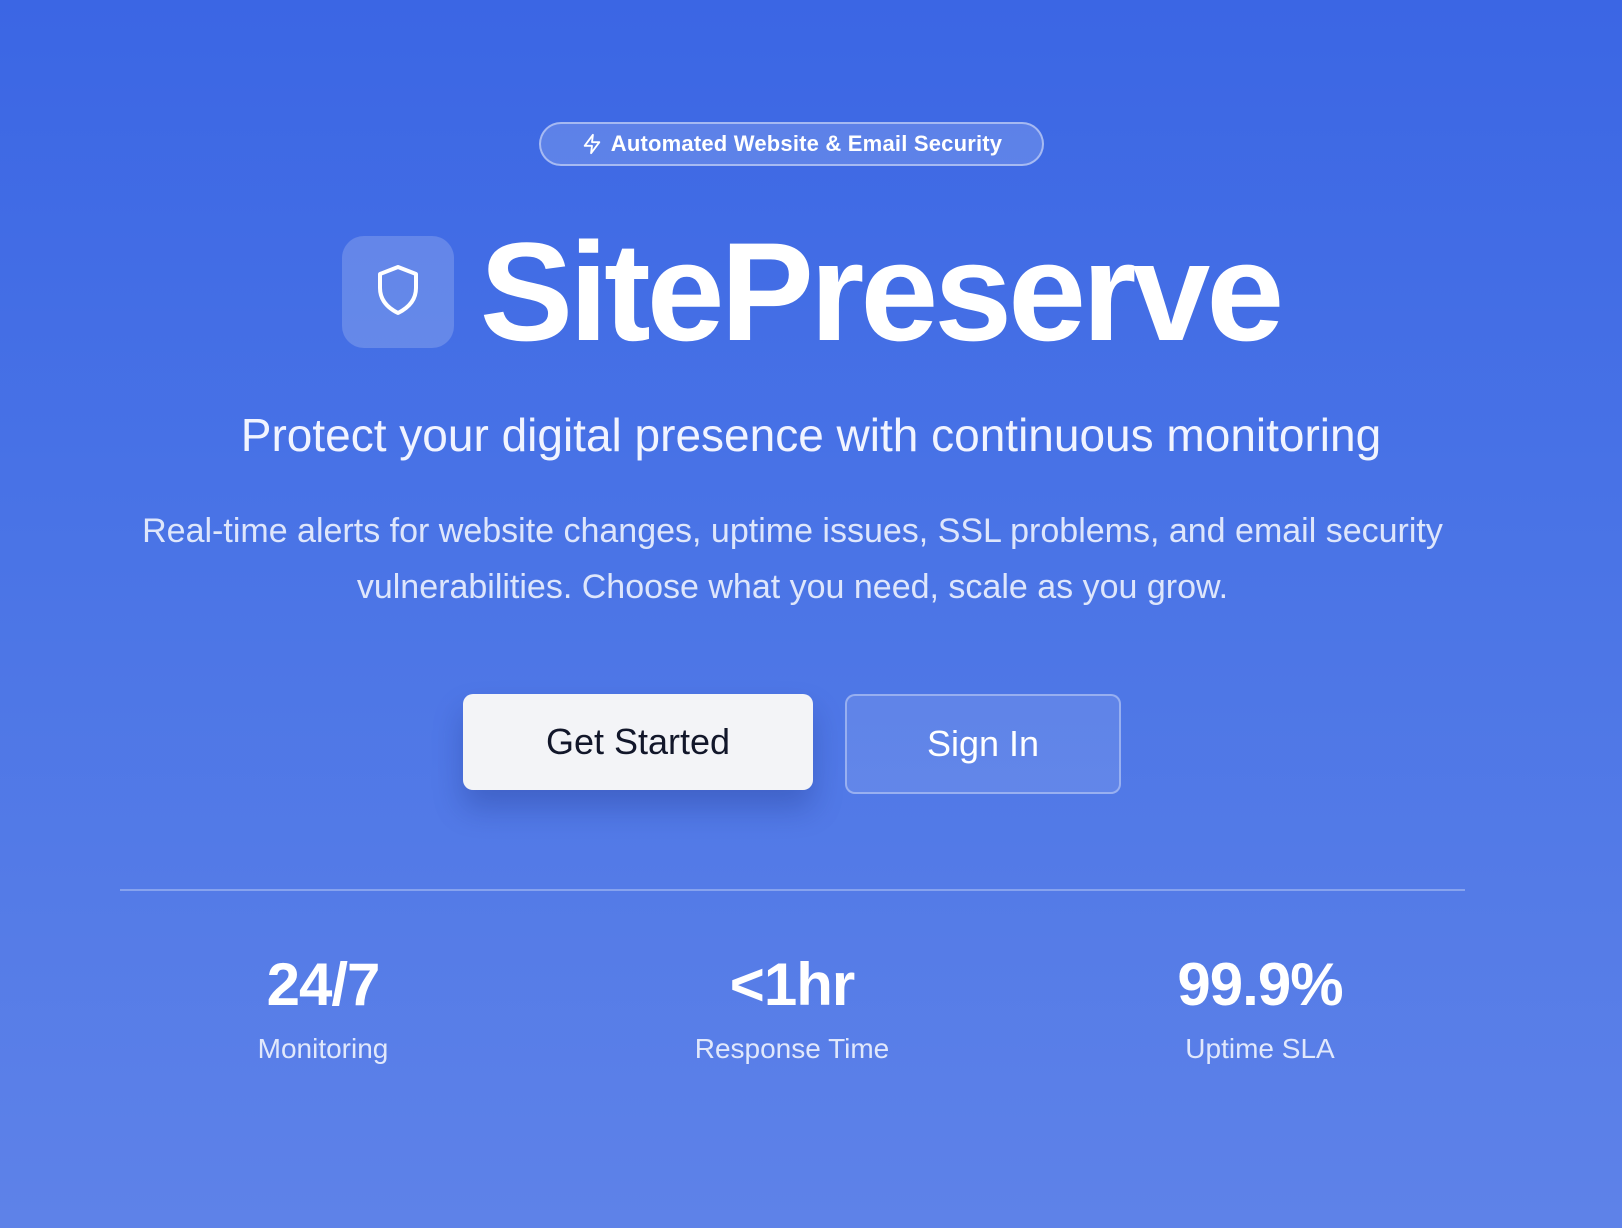 Image resolution: width=1622 pixels, height=1228 pixels. I want to click on section-divider, so click(792, 890).